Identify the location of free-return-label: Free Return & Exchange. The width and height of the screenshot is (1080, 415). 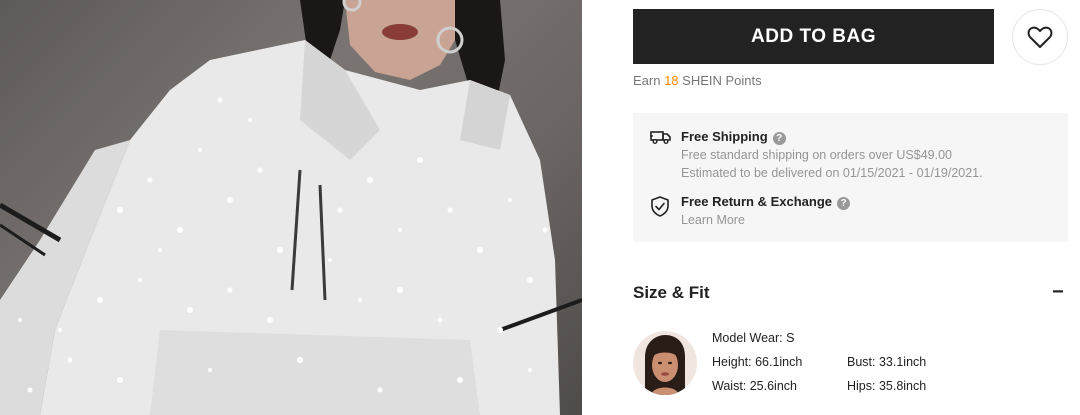
(756, 201).